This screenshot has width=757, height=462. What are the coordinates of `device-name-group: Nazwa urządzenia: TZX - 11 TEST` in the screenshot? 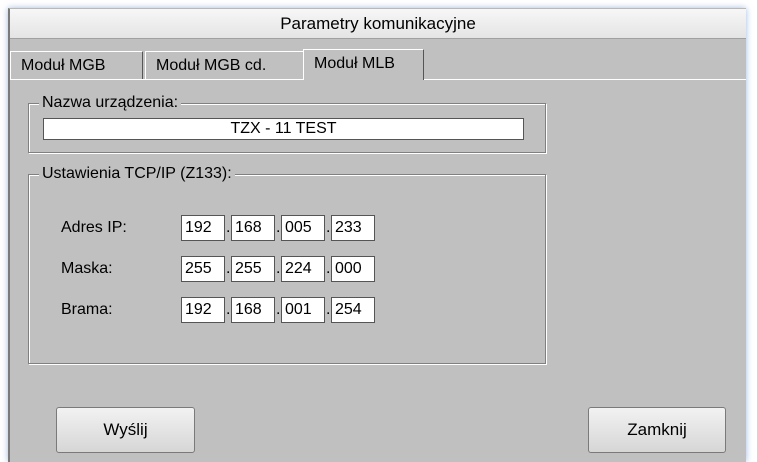 It's located at (287, 123).